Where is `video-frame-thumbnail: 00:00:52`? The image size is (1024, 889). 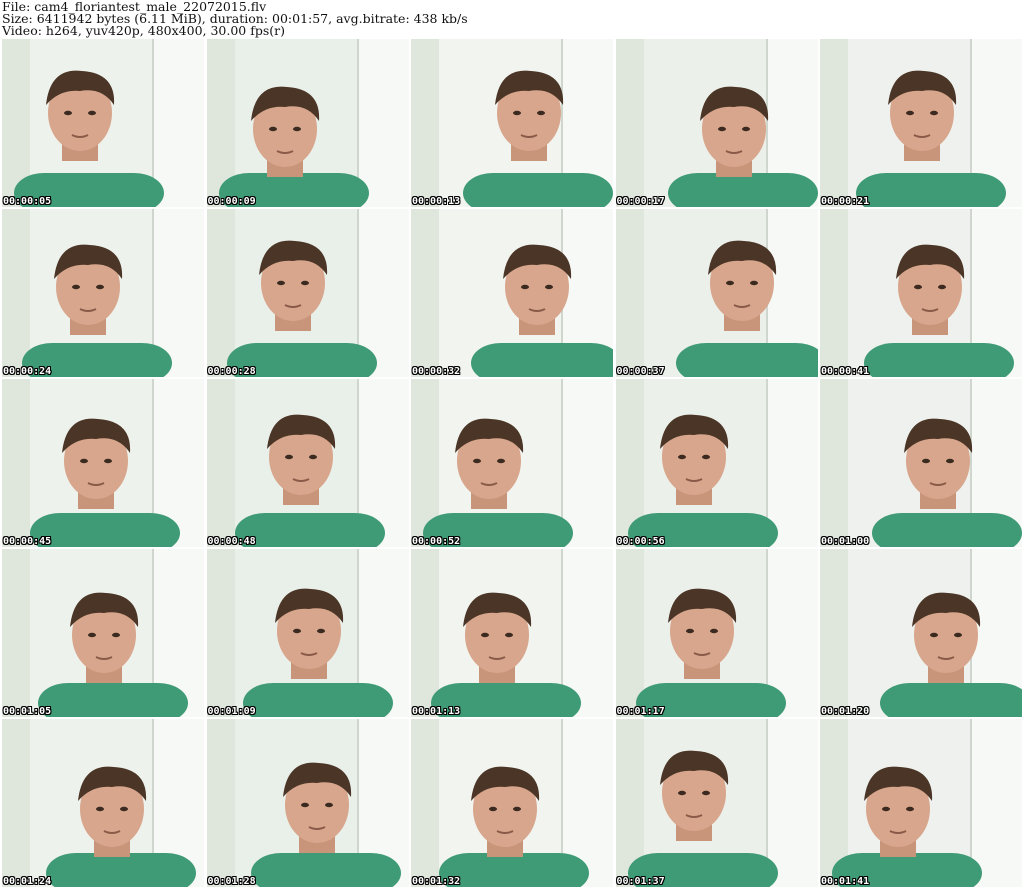 video-frame-thumbnail: 00:00:52 is located at coordinates (512, 463).